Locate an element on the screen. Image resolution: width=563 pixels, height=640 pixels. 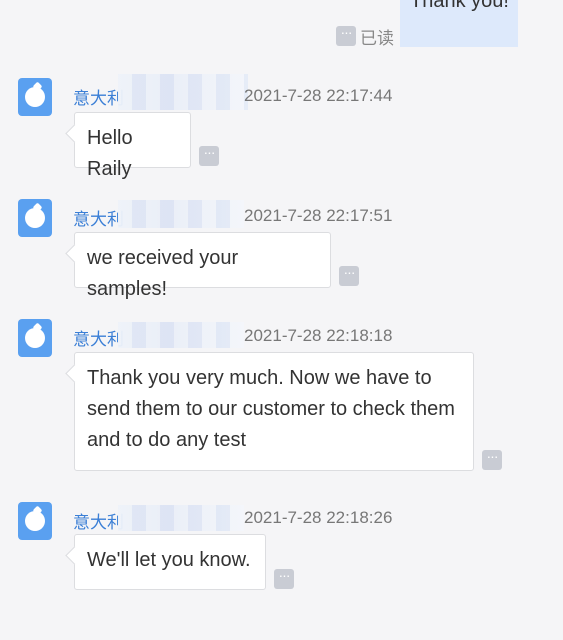
message-bubble: Hello Raily is located at coordinates (132, 146).